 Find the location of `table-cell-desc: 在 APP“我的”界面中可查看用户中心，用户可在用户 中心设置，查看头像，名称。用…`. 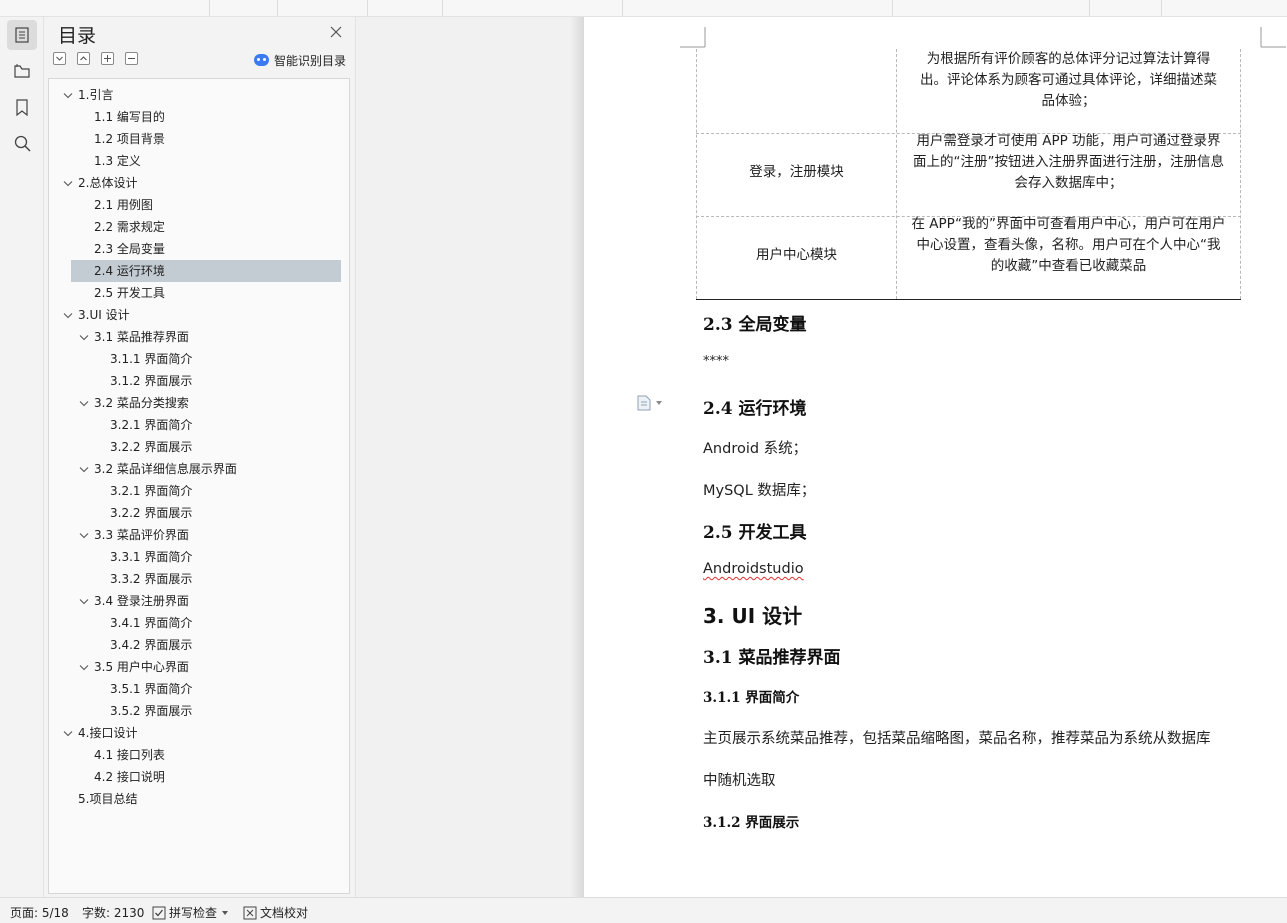

table-cell-desc: 在 APP“我的”界面中可查看用户中心，用户可在用户 中心设置，查看头像，名称。用… is located at coordinates (1068, 245).